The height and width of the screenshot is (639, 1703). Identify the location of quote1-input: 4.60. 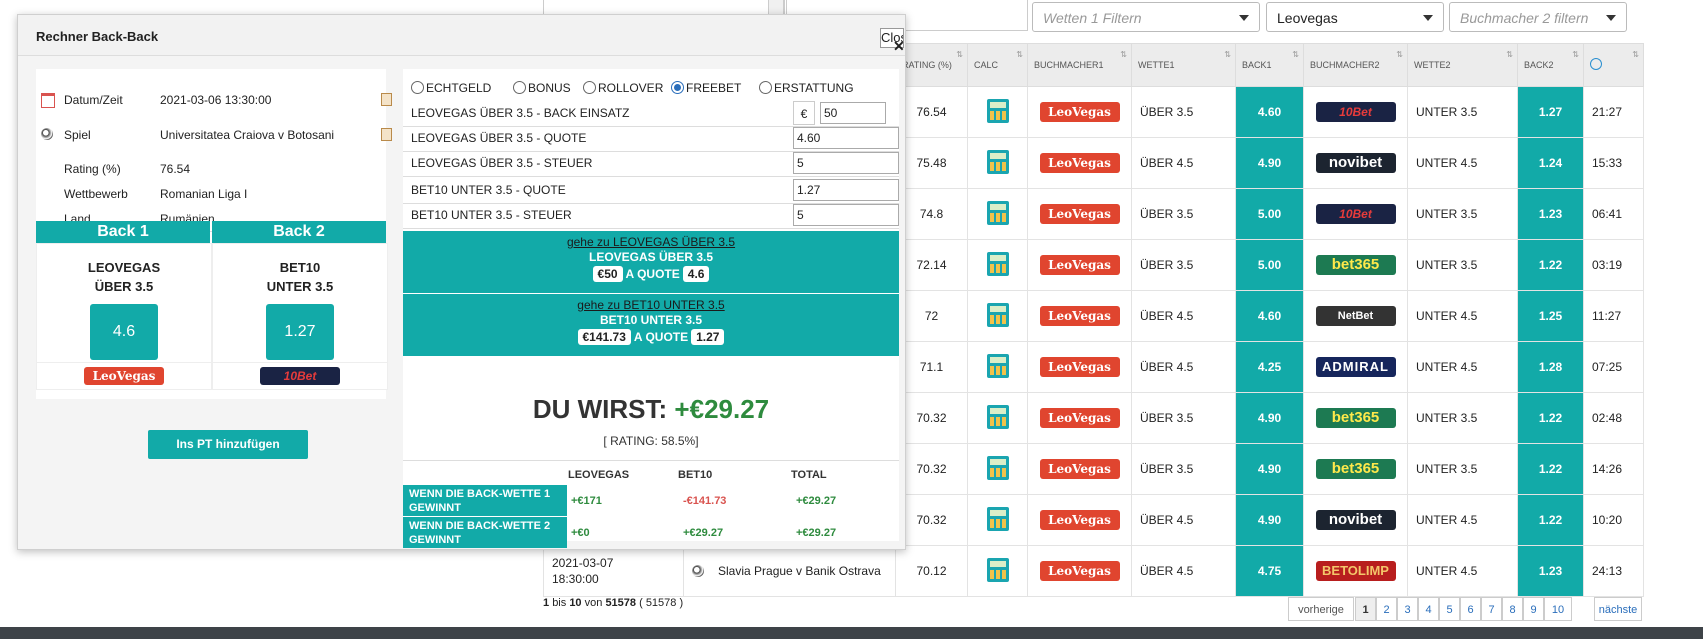
(846, 138).